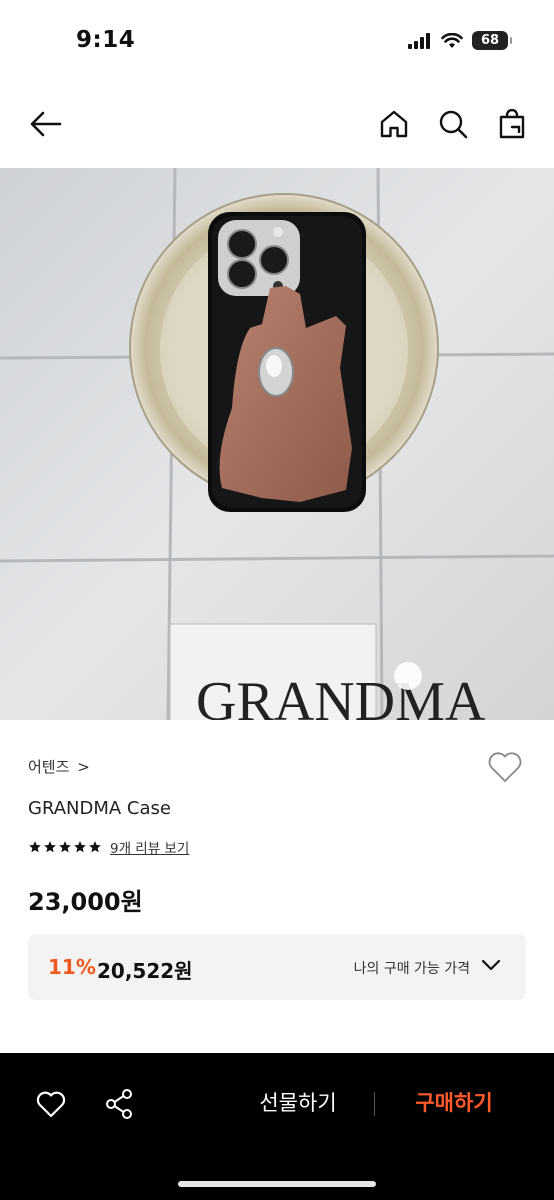 The height and width of the screenshot is (1200, 554). Describe the element at coordinates (149, 847) in the screenshot. I see `review-link: 9개 리뷰 보기` at that location.